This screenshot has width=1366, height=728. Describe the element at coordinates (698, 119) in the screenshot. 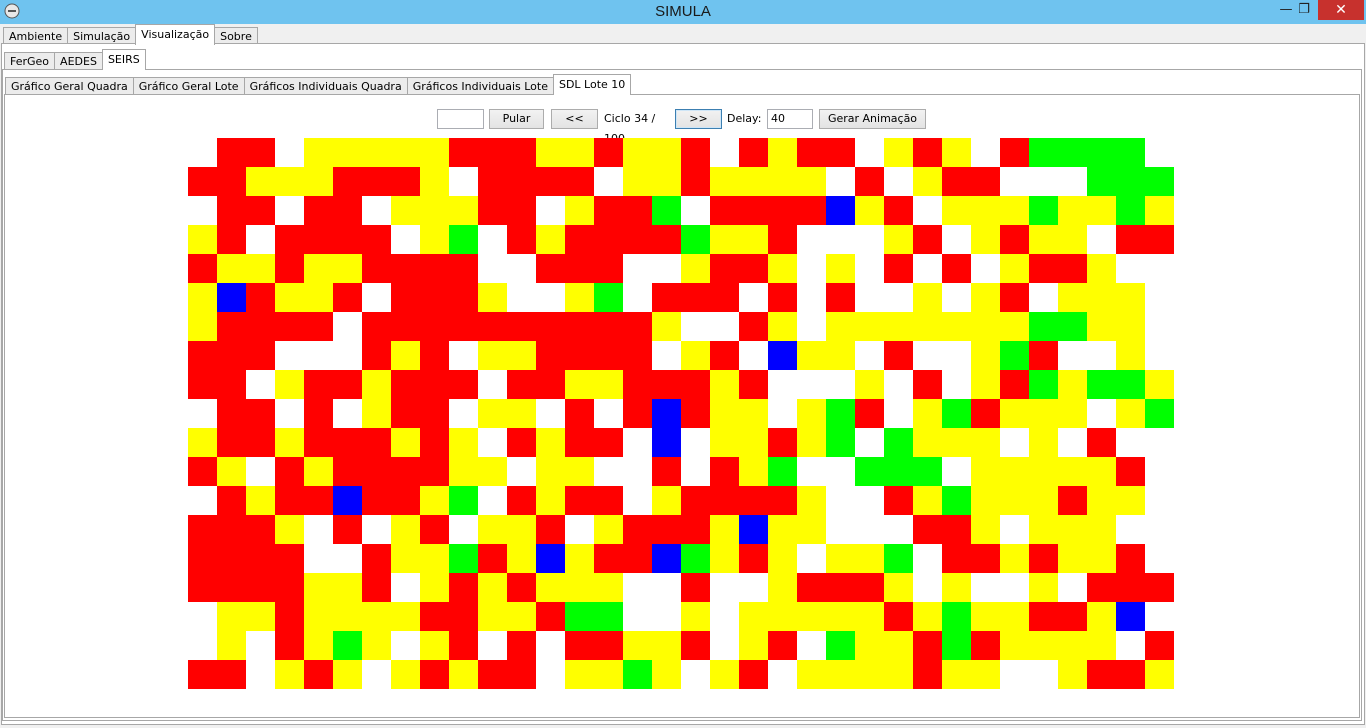

I see `next-cycle-button: >>` at that location.